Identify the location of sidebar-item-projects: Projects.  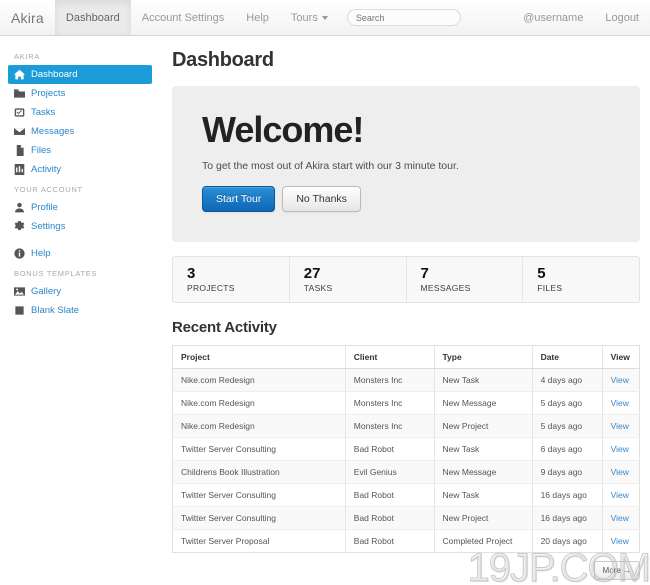
(80, 93).